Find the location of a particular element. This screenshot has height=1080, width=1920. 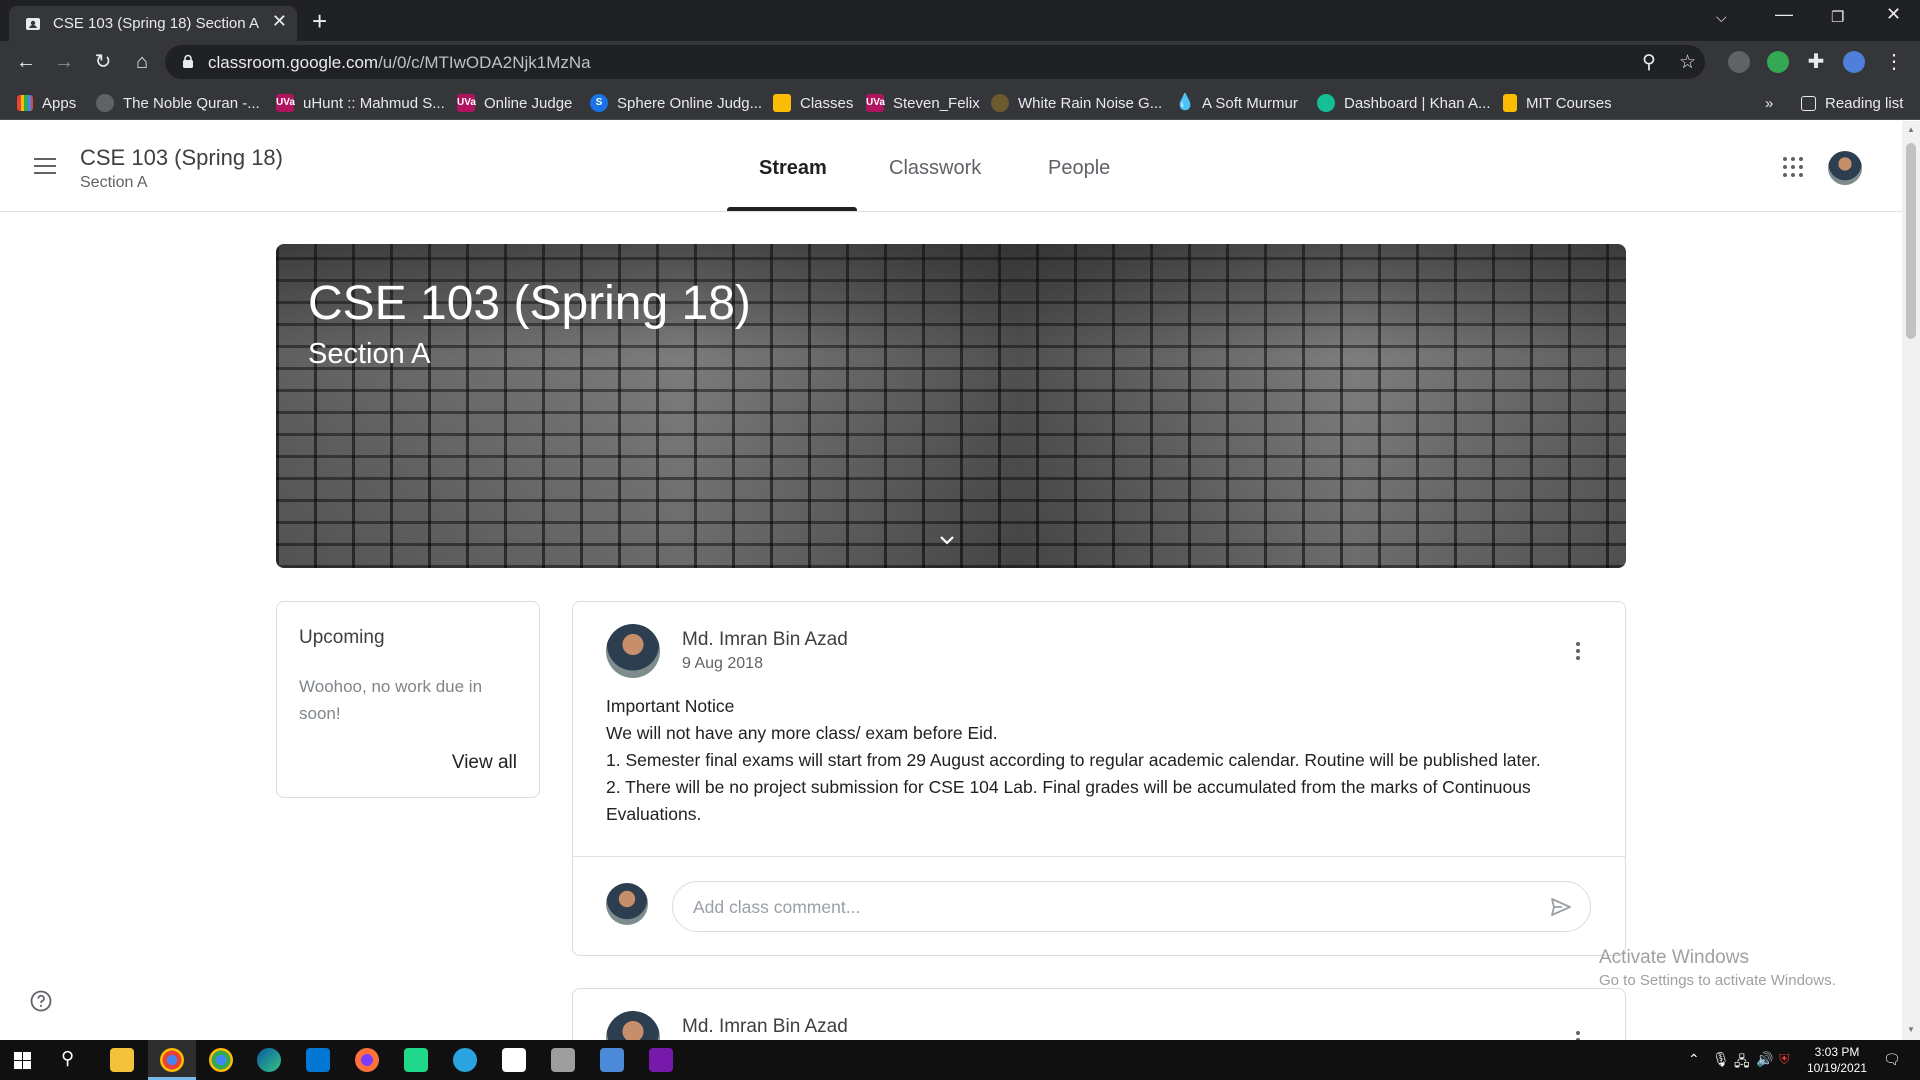

scroll-up-icon: ▲ is located at coordinates (1911, 129).